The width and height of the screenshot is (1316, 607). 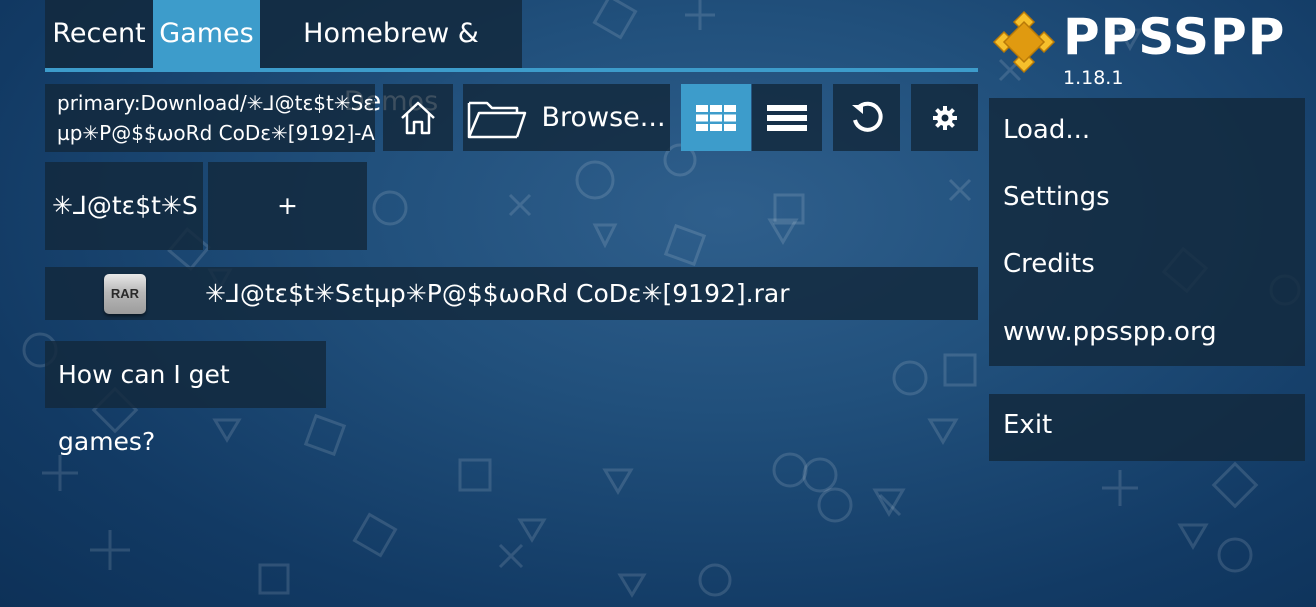 What do you see at coordinates (1174, 37) in the screenshot?
I see `brand-name: PPSSPP` at bounding box center [1174, 37].